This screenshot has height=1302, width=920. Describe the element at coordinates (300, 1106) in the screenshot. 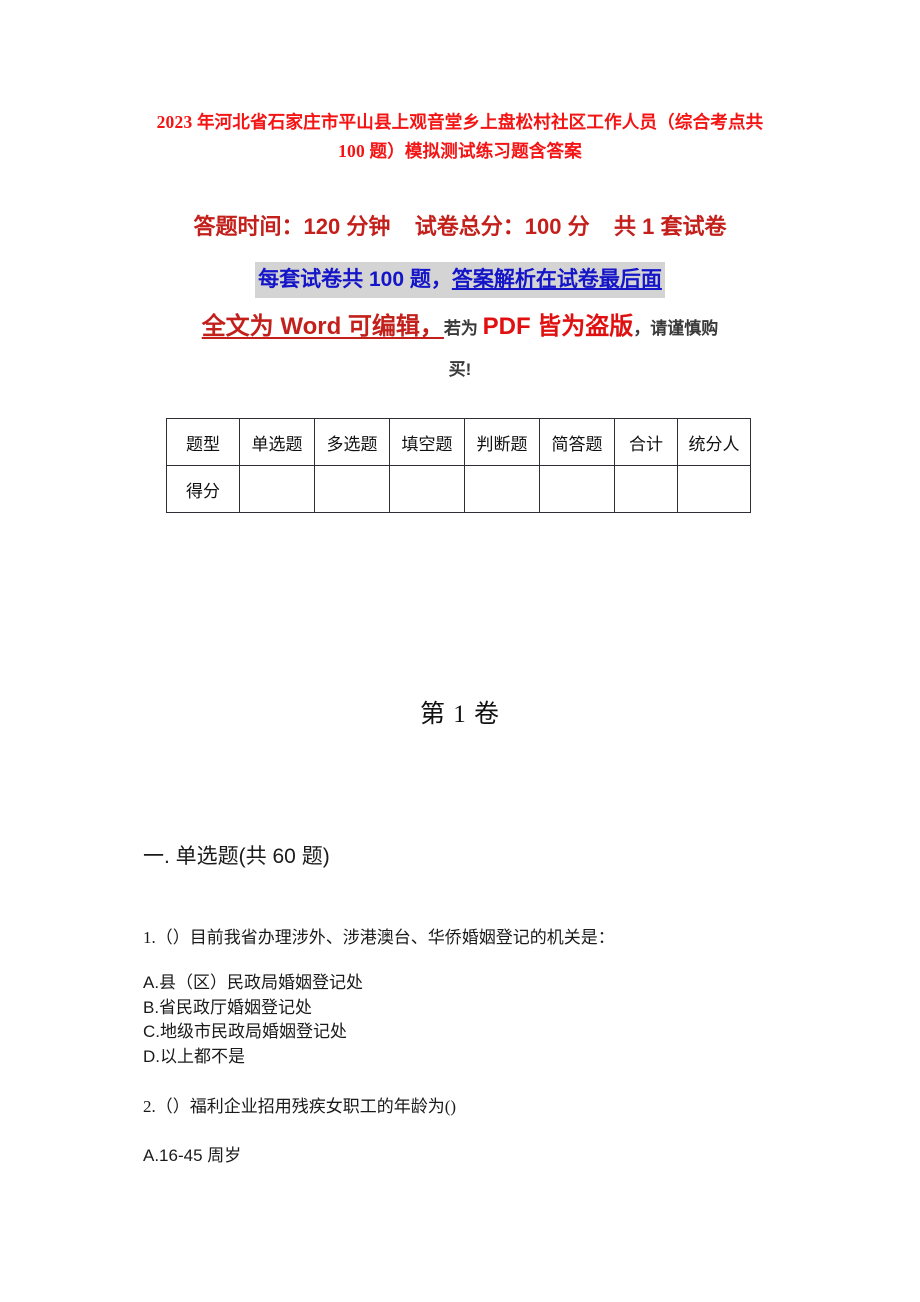

I see `question-stem: 2.（）福利企业招用残疾女职工的年龄为()` at that location.